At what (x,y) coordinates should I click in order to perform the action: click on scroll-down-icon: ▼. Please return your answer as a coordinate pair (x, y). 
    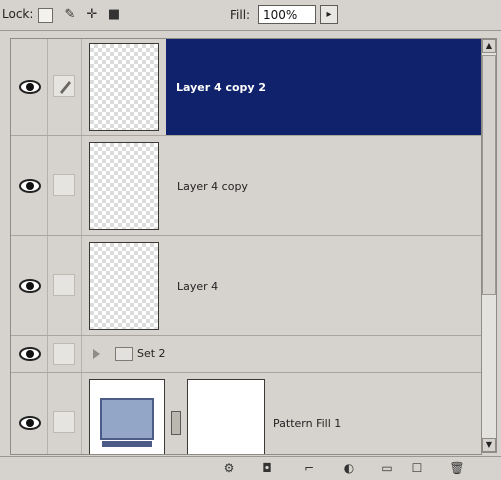
    Looking at the image, I should click on (489, 445).